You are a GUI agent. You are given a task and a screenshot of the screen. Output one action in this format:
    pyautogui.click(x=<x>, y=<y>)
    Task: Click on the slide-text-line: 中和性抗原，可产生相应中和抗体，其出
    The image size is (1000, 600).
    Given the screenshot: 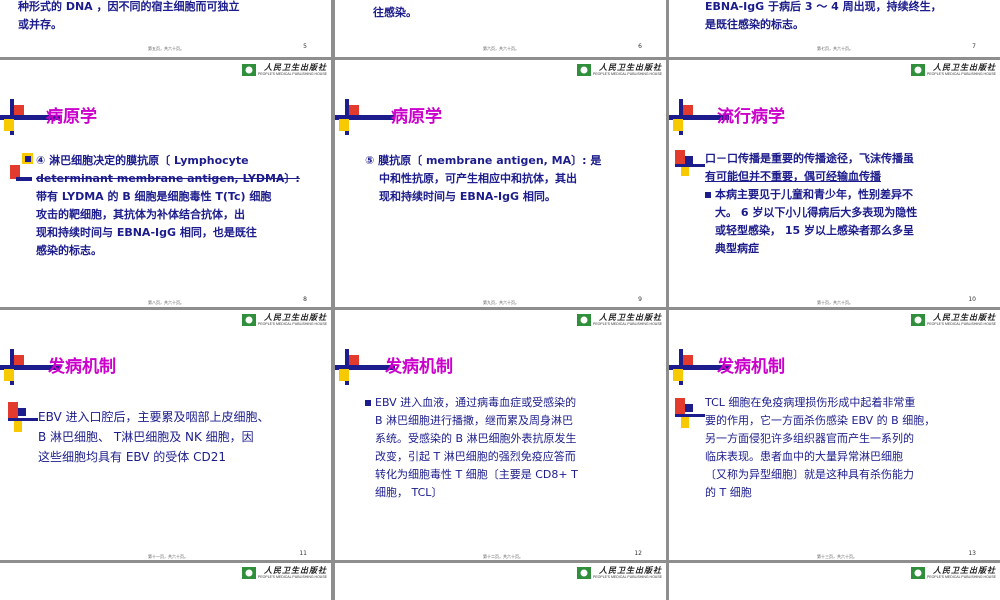 What is the action you would take?
    pyautogui.click(x=478, y=178)
    